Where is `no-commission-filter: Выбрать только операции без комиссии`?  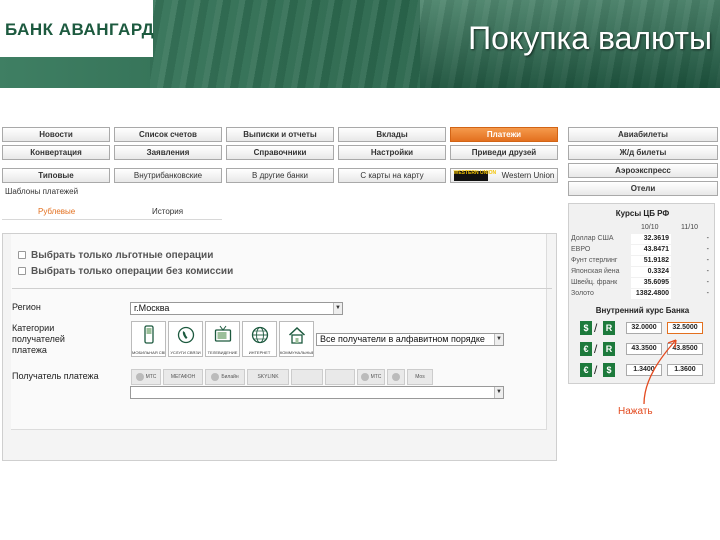 no-commission-filter: Выбрать только операции без комиссии is located at coordinates (125, 271).